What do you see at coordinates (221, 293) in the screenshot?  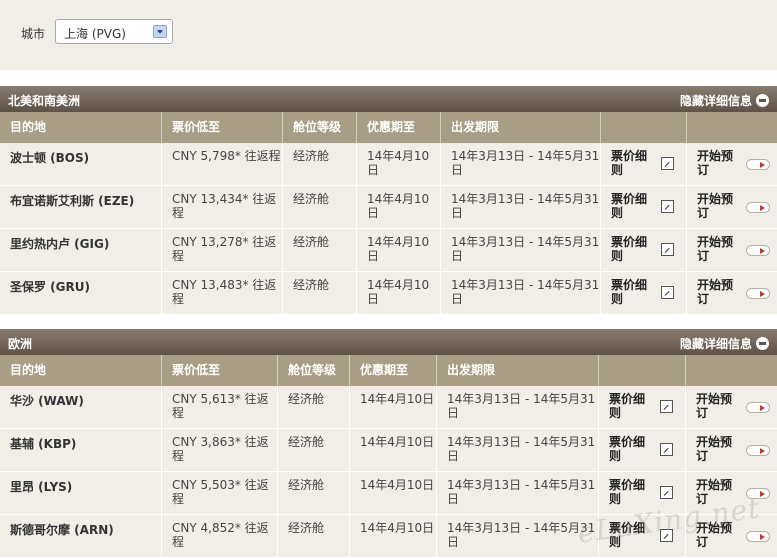 I see `price-cell: CNY 13,483* 往返程` at bounding box center [221, 293].